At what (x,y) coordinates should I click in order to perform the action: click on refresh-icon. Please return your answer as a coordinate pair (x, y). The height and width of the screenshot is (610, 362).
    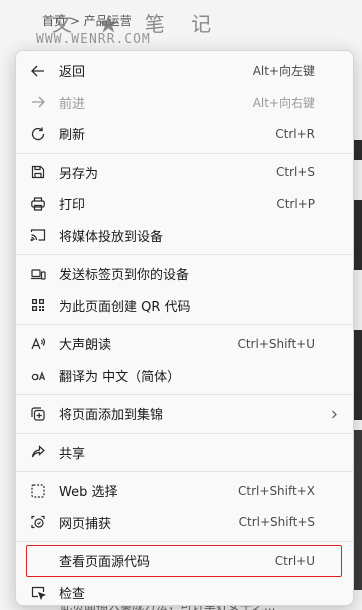
    Looking at the image, I should click on (38, 134).